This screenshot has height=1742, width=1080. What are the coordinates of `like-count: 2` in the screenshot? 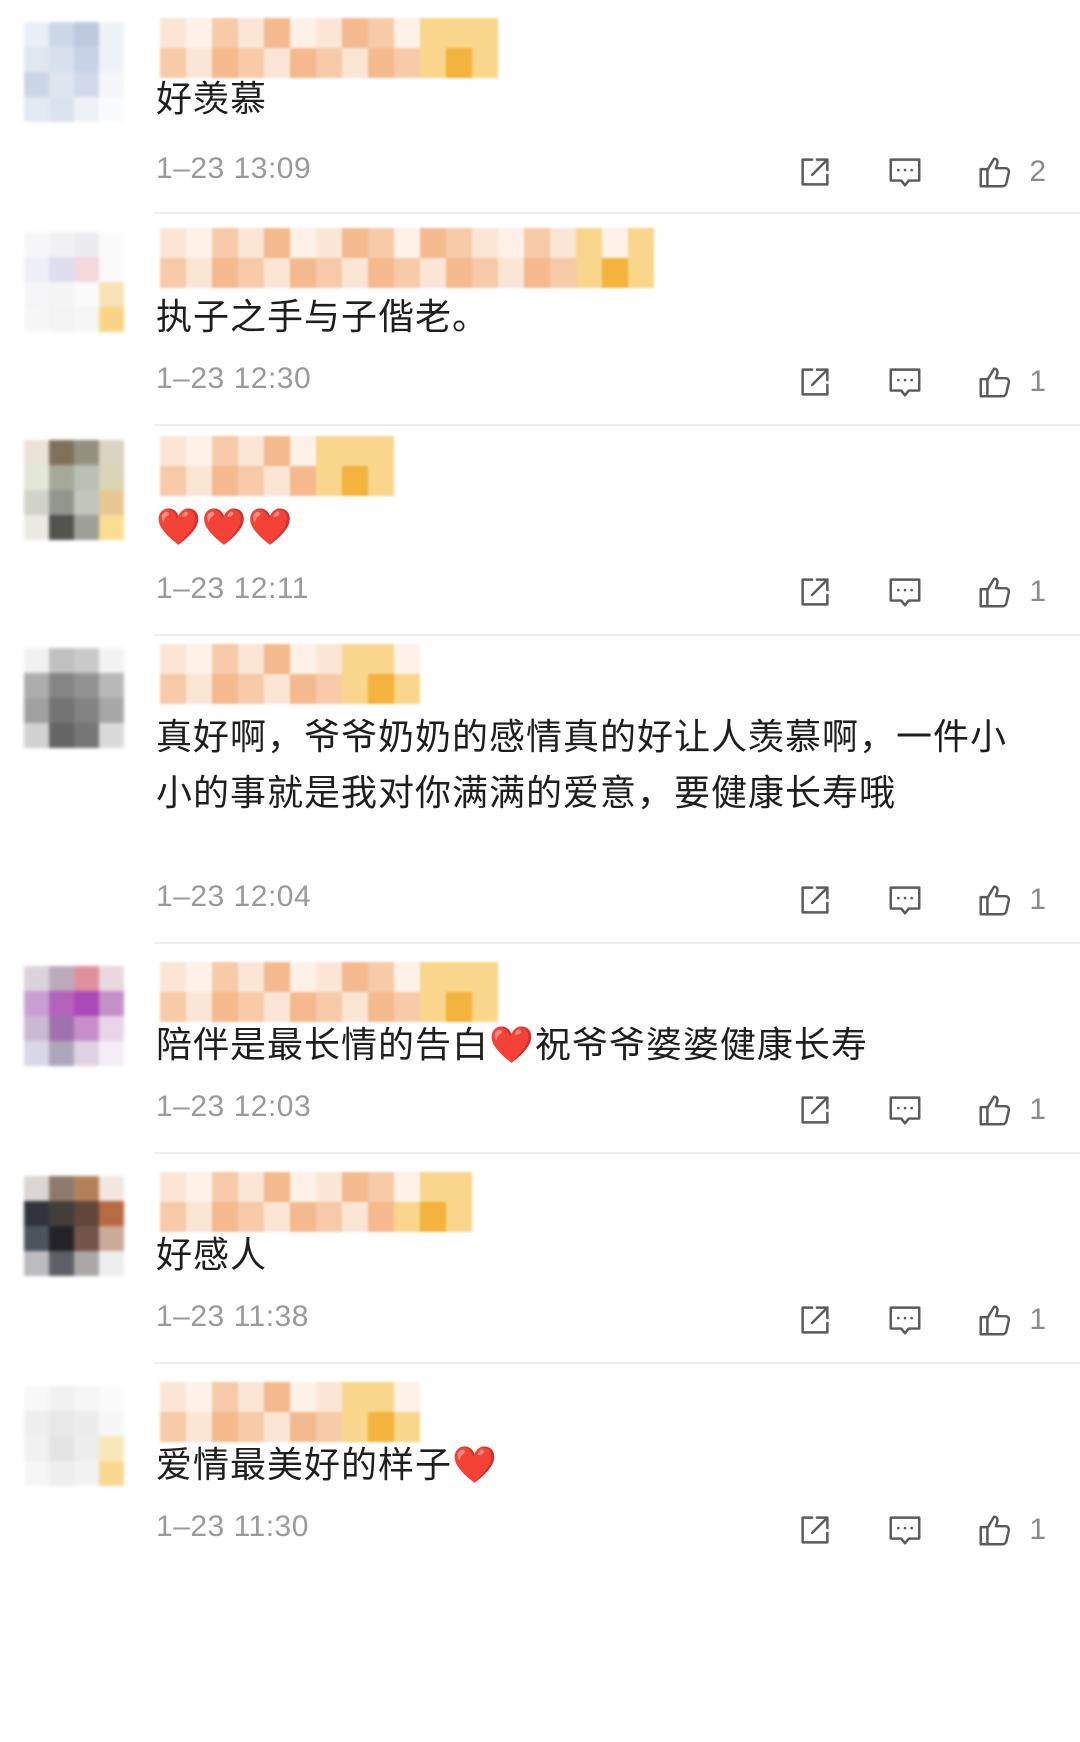 It's located at (1037, 171).